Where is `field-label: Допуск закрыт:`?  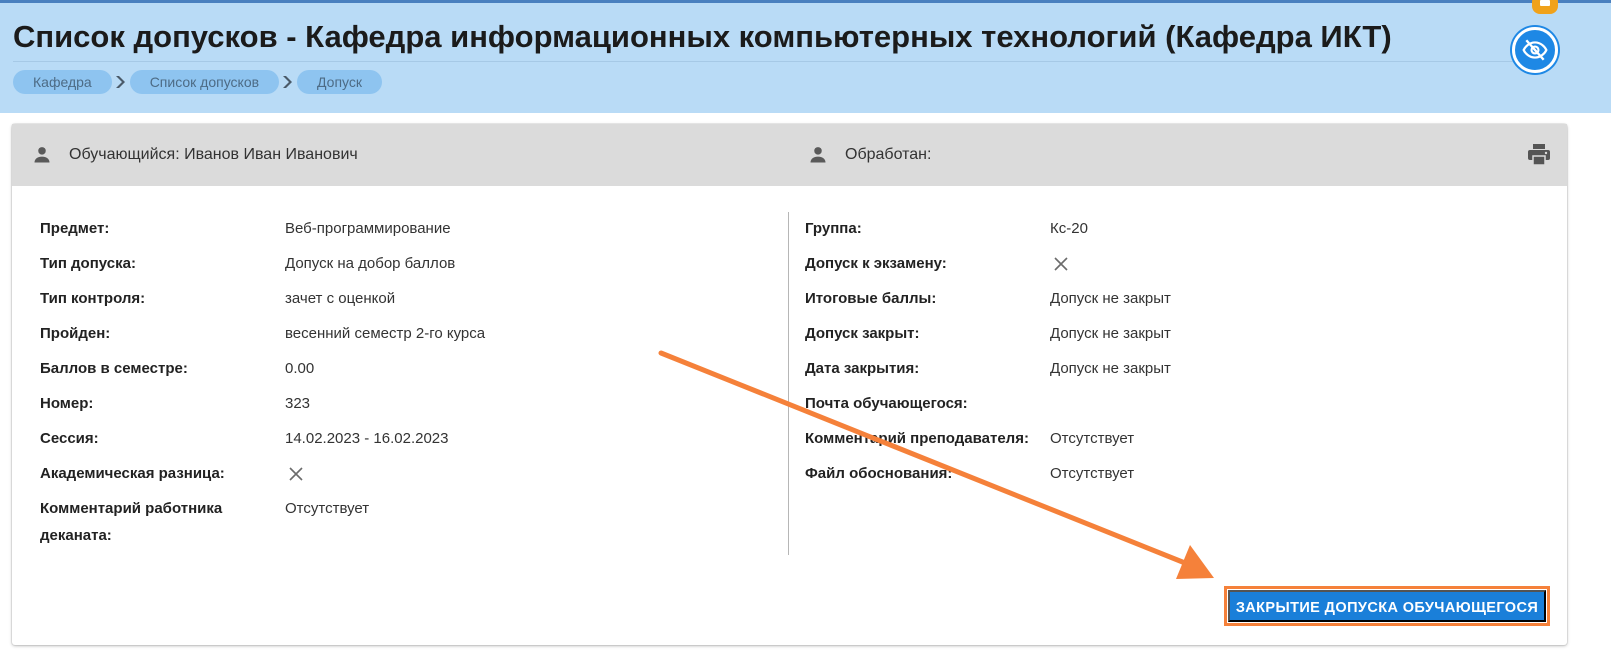
field-label: Допуск закрыт: is located at coordinates (862, 333).